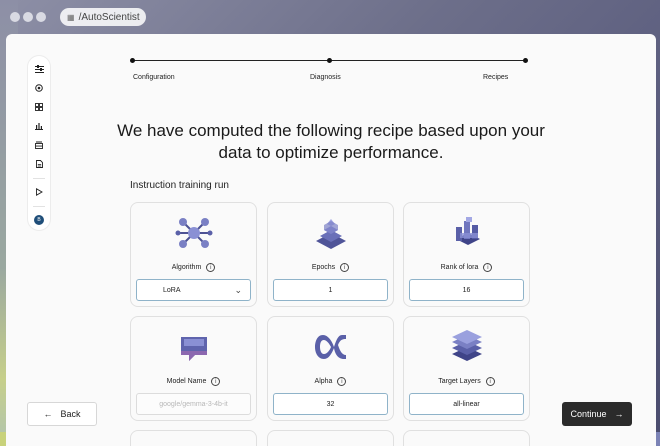  Describe the element at coordinates (329, 71) in the screenshot. I see `progress-stepper: Configuration Diagnosis Recipes` at that location.